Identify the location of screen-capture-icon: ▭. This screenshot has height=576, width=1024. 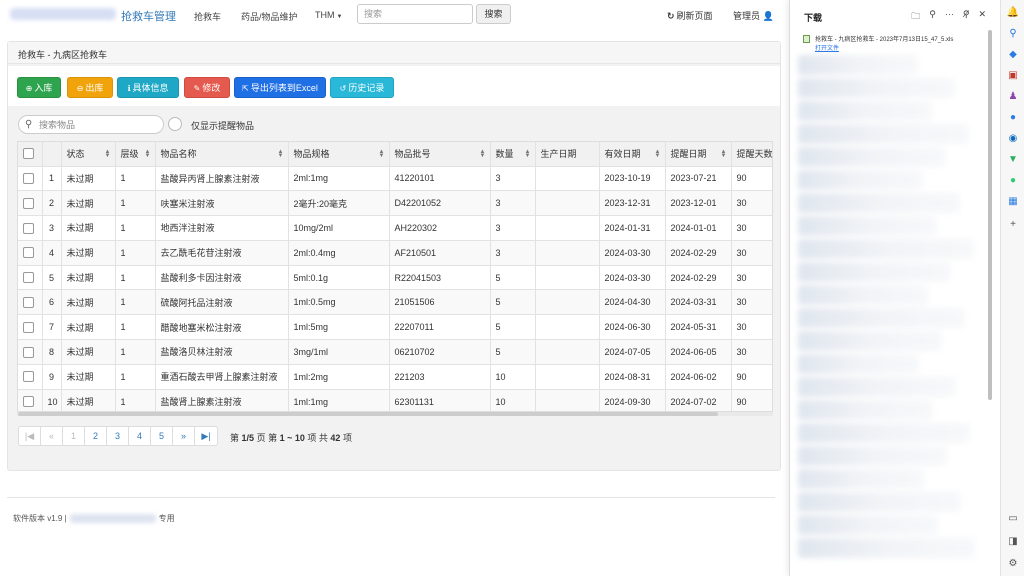
(1013, 519).